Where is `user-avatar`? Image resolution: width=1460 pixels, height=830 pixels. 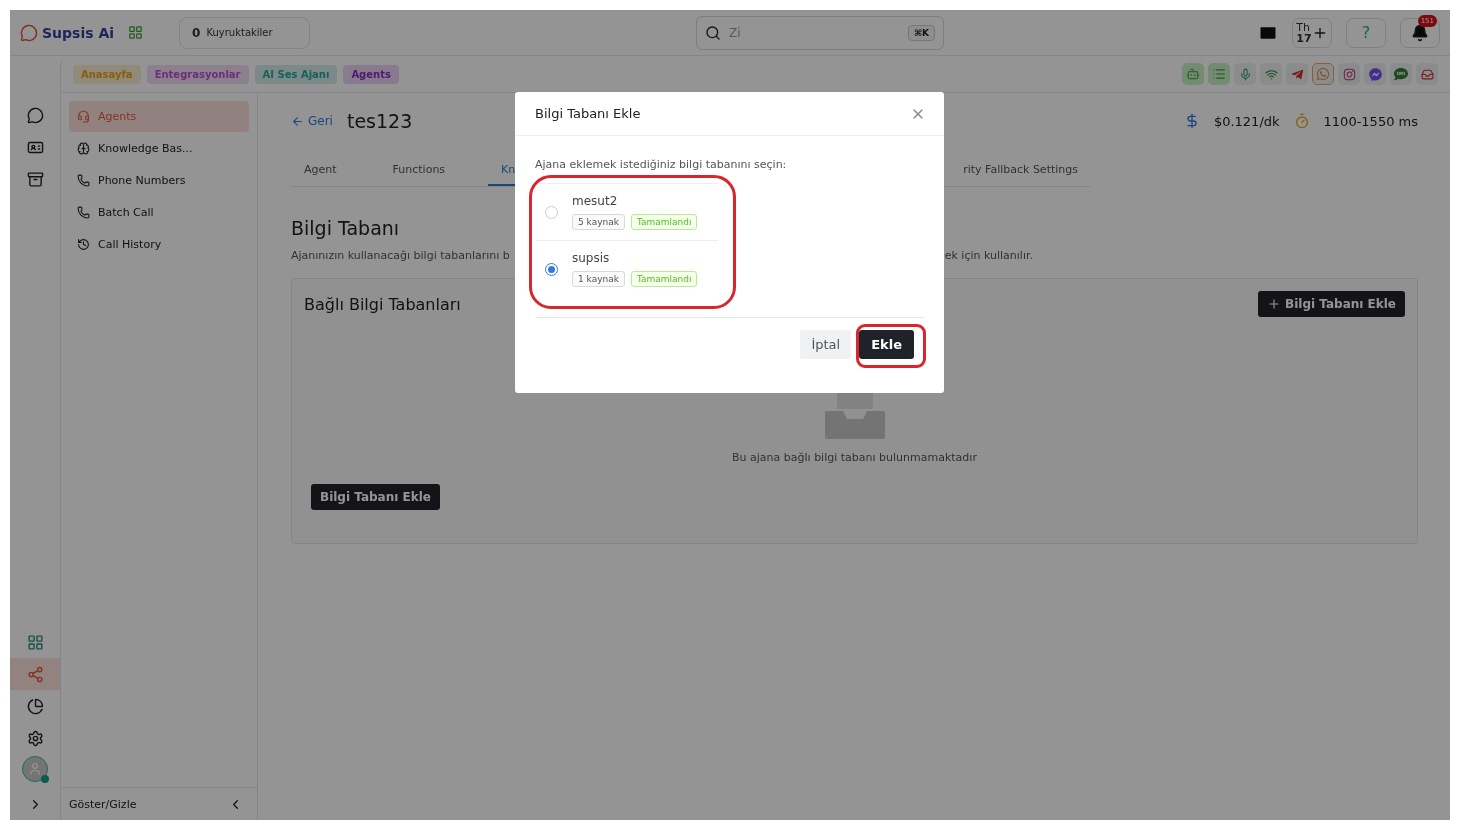
user-avatar is located at coordinates (35, 769).